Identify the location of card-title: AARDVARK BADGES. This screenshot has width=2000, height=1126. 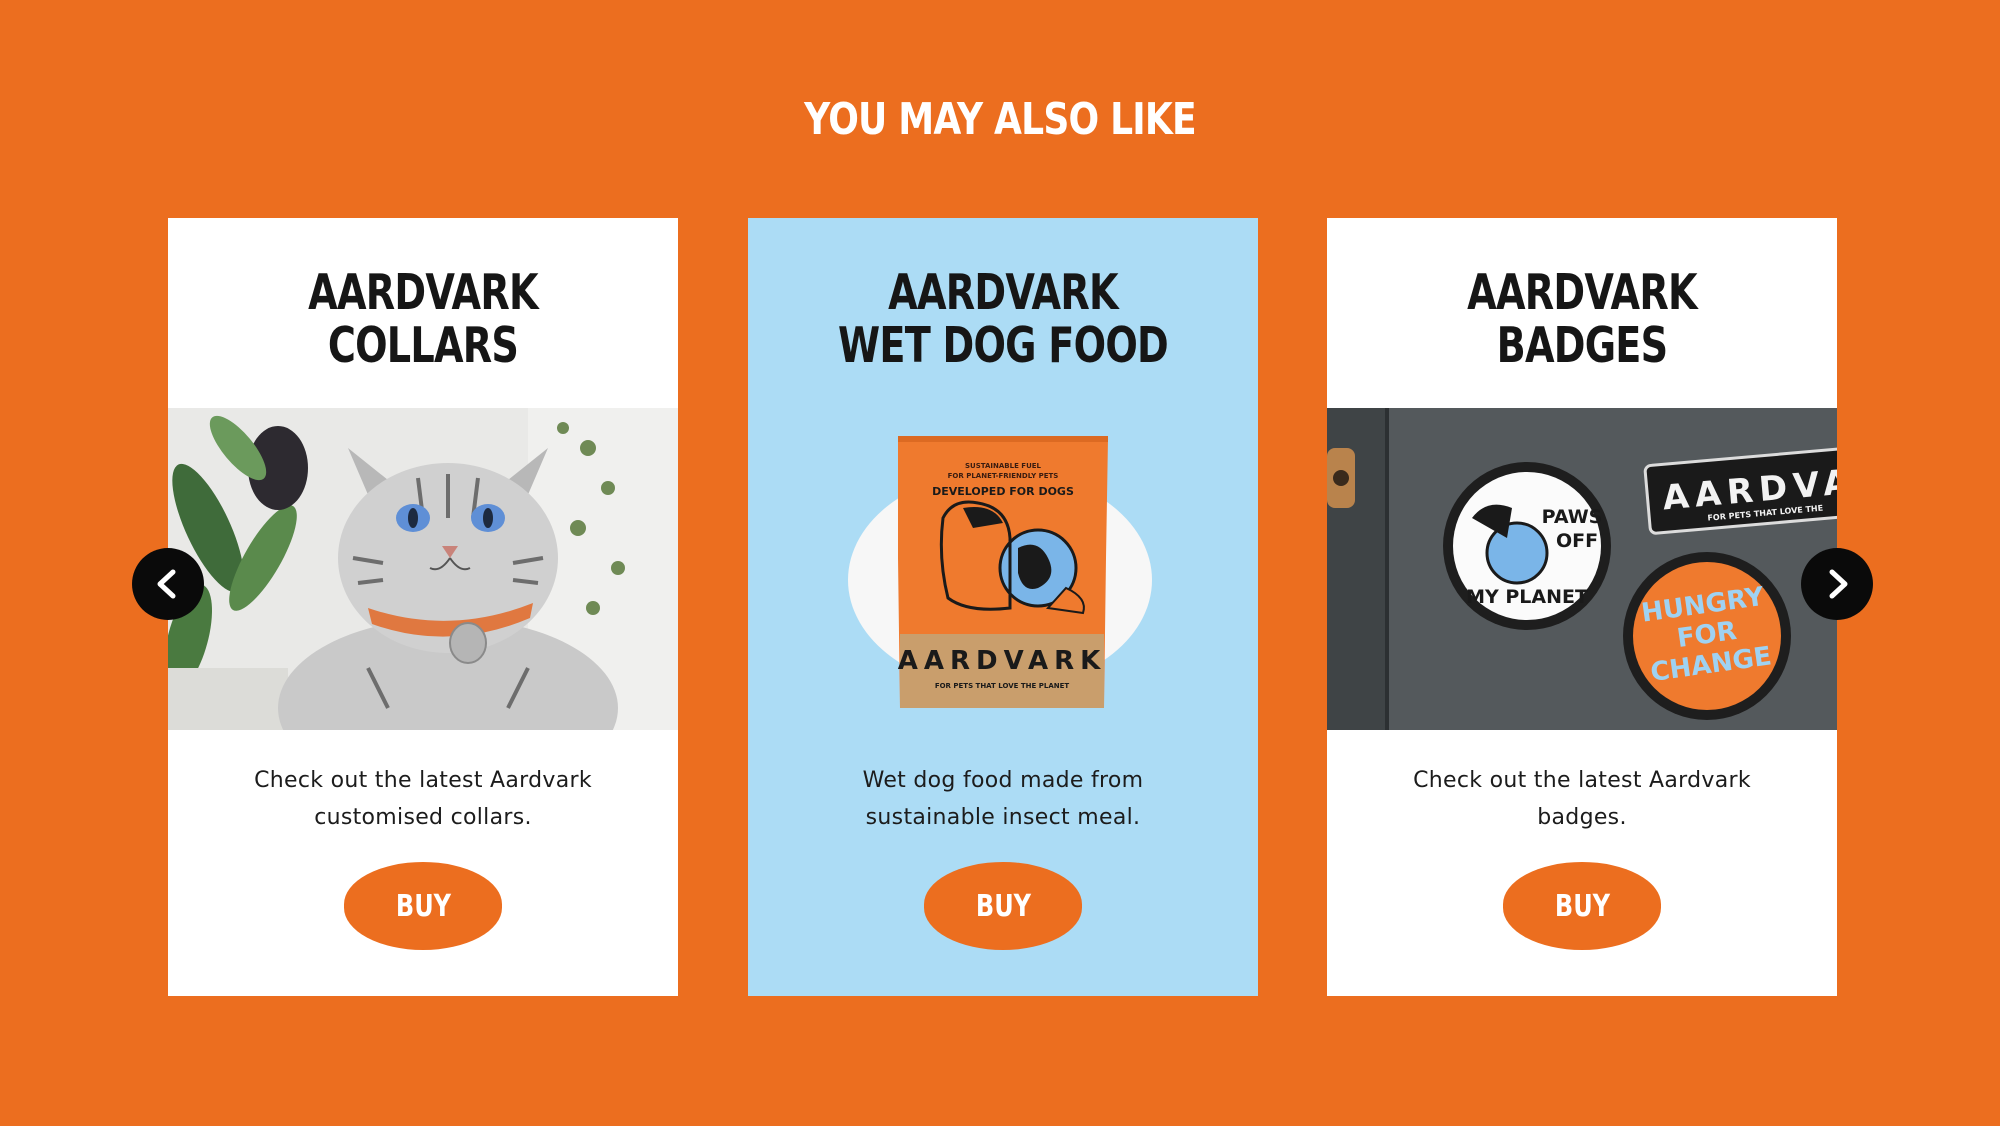
(1582, 319).